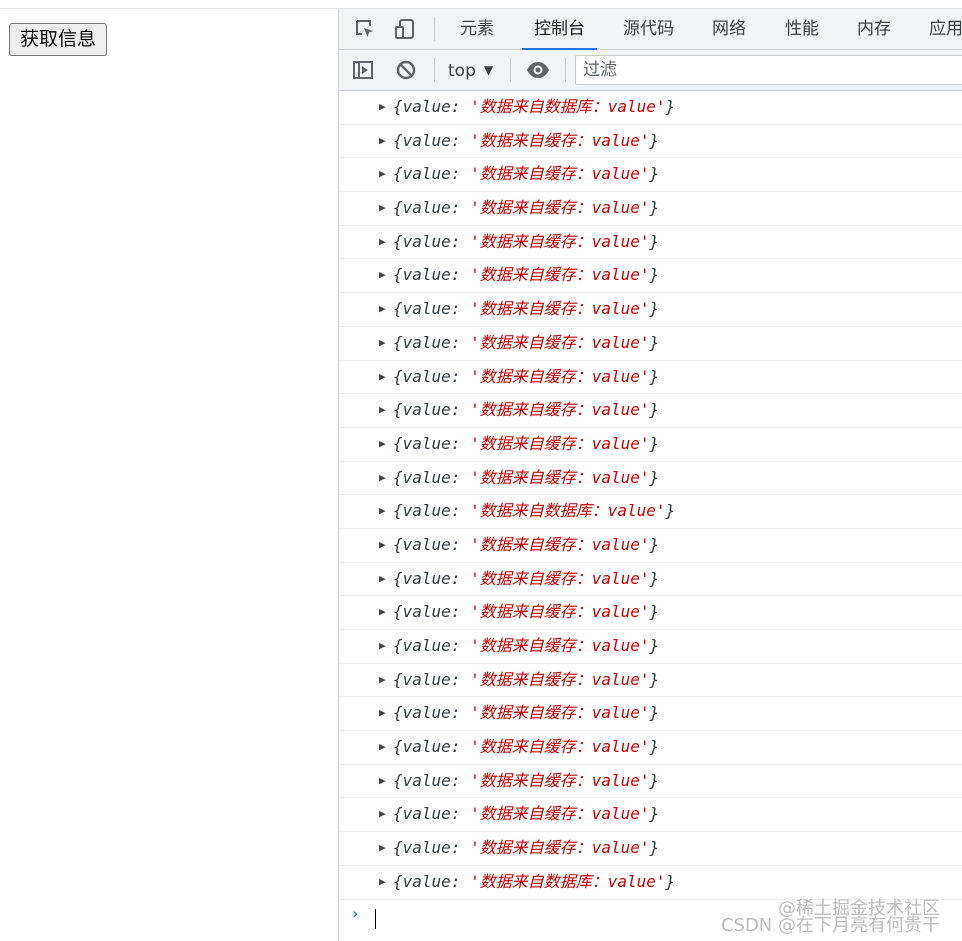  Describe the element at coordinates (537, 70) in the screenshot. I see `live-expression-eye-icon` at that location.